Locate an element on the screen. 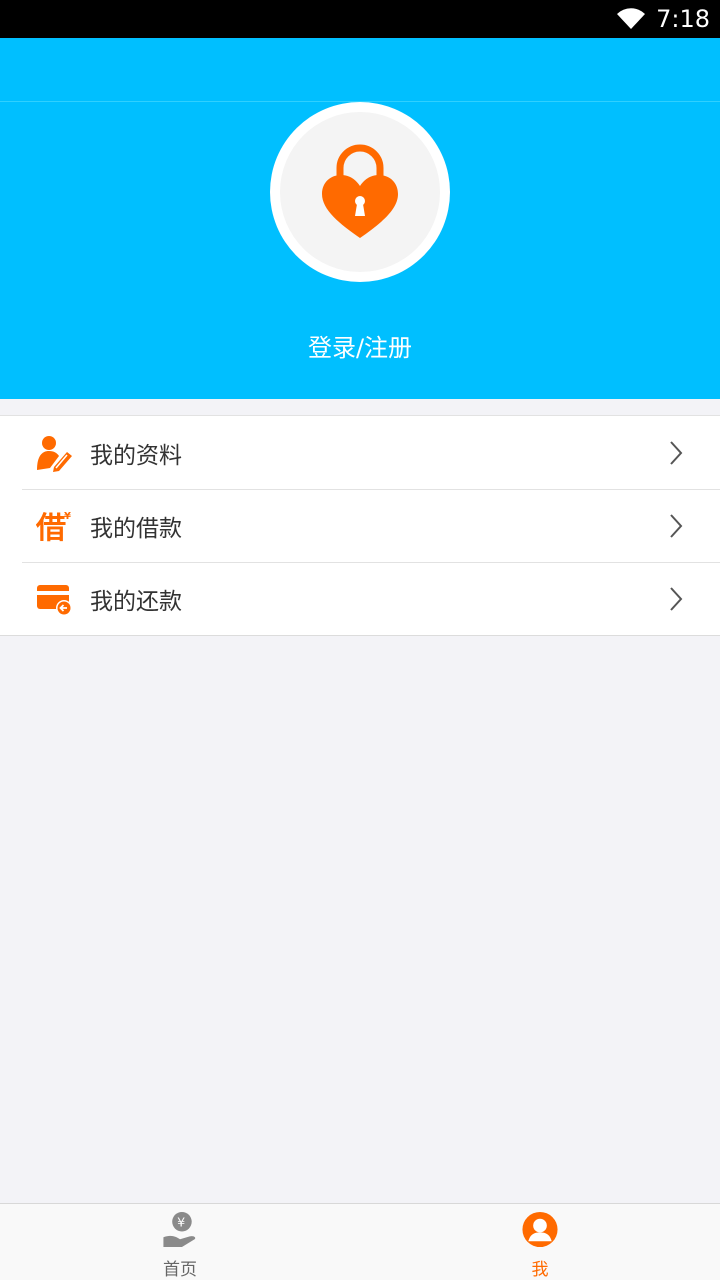 The height and width of the screenshot is (1280, 720). repay-card-icon is located at coordinates (55, 599).